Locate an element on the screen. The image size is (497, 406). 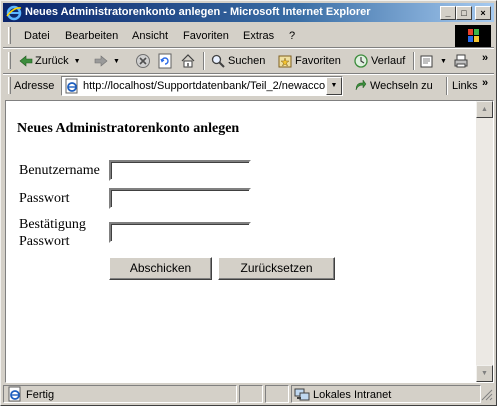
resize-grip-icon is located at coordinates (487, 395).